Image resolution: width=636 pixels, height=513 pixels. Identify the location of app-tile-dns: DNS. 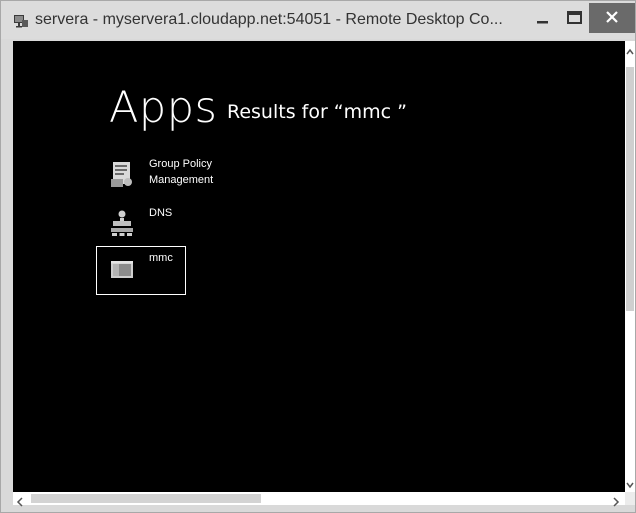
(141, 225).